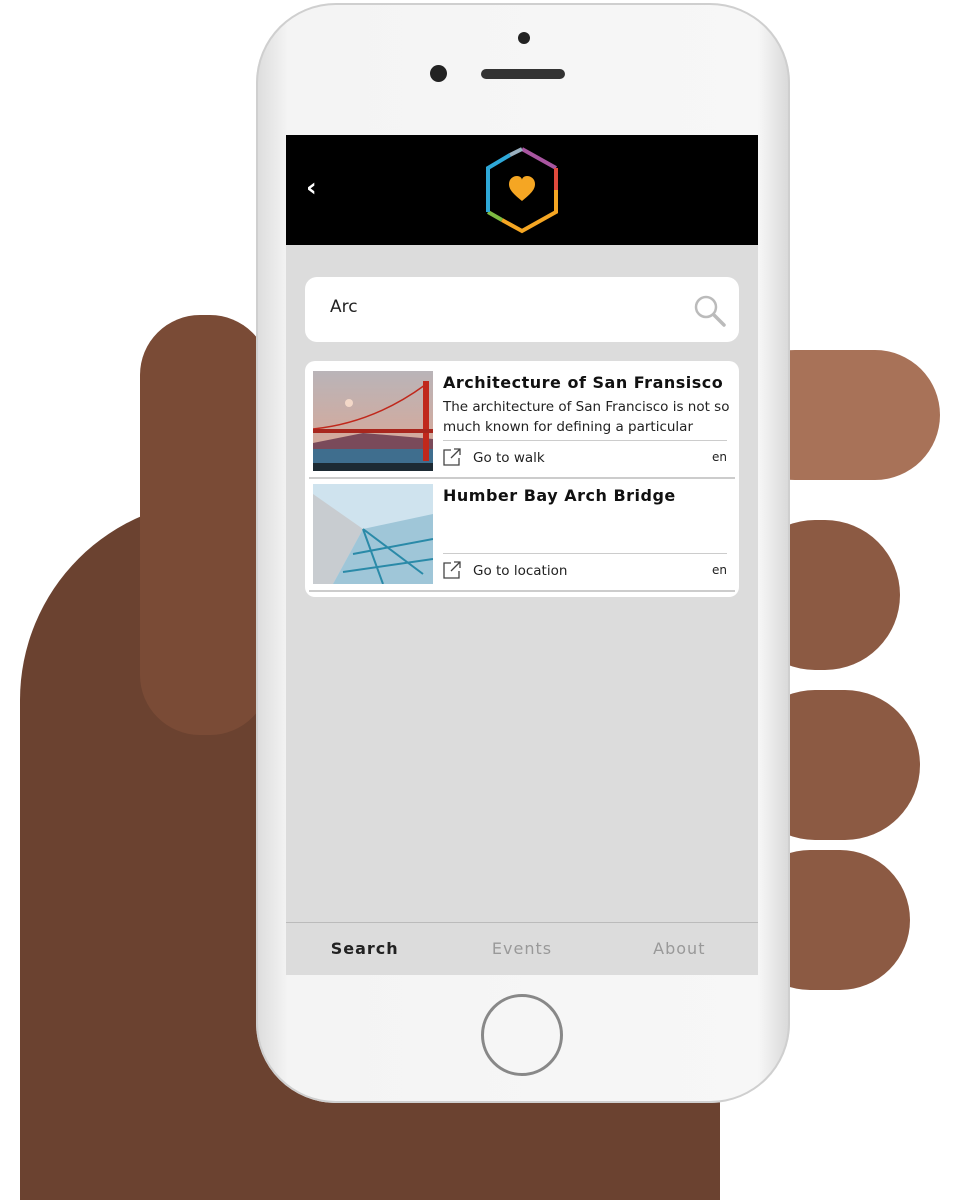 This screenshot has height=1200, width=960. Describe the element at coordinates (311, 188) in the screenshot. I see `back-button: ‹` at that location.